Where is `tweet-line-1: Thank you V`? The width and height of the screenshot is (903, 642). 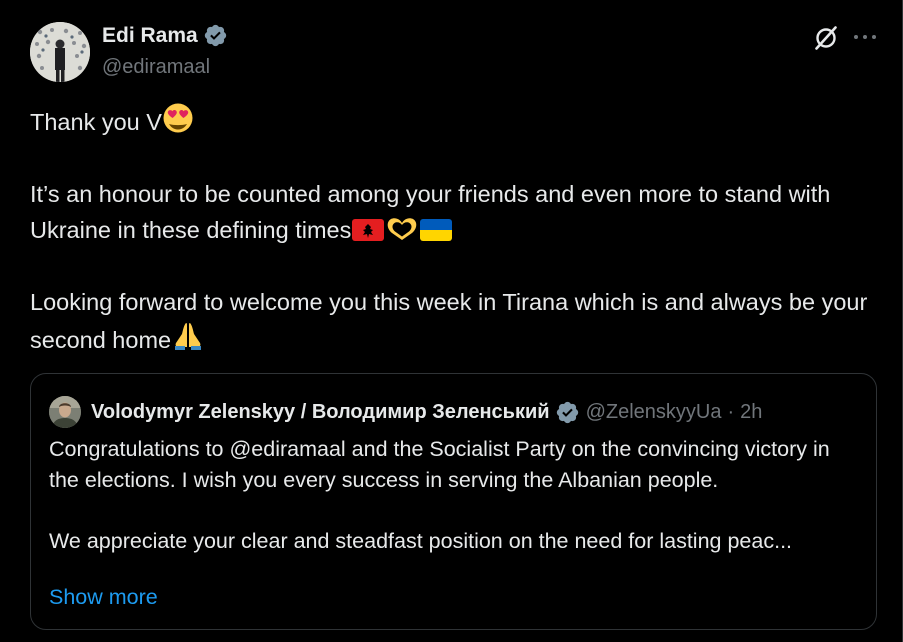 tweet-line-1: Thank you V is located at coordinates (96, 122).